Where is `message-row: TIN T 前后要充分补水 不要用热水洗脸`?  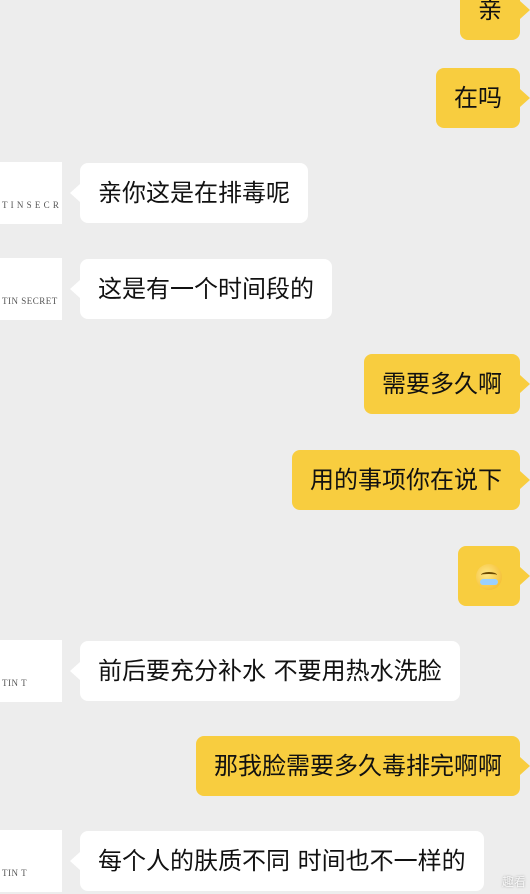
message-row: TIN T 前后要充分补水 不要用热水洗脸 is located at coordinates (230, 671).